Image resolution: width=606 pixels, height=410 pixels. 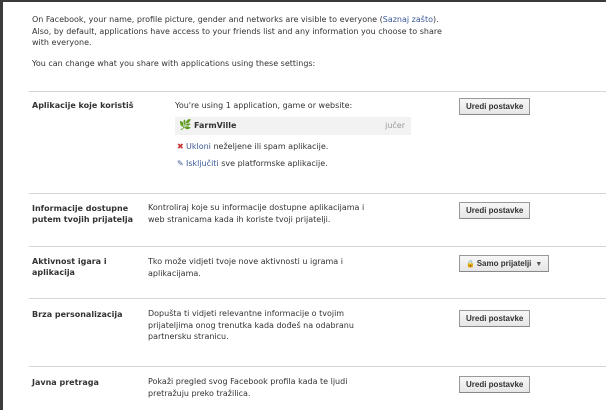 What do you see at coordinates (273, 163) in the screenshot?
I see `disable-platform-text: sve platformske aplikacije.` at bounding box center [273, 163].